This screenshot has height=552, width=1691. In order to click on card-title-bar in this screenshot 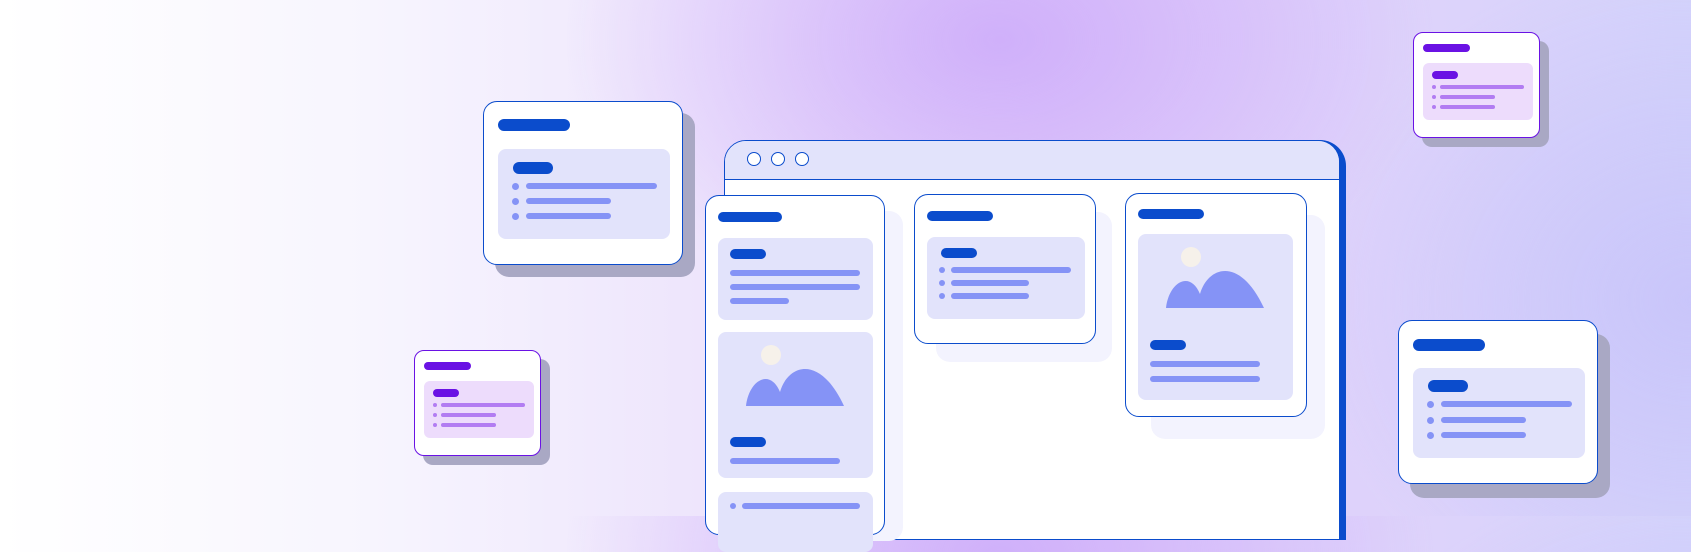, I will do `click(534, 125)`.